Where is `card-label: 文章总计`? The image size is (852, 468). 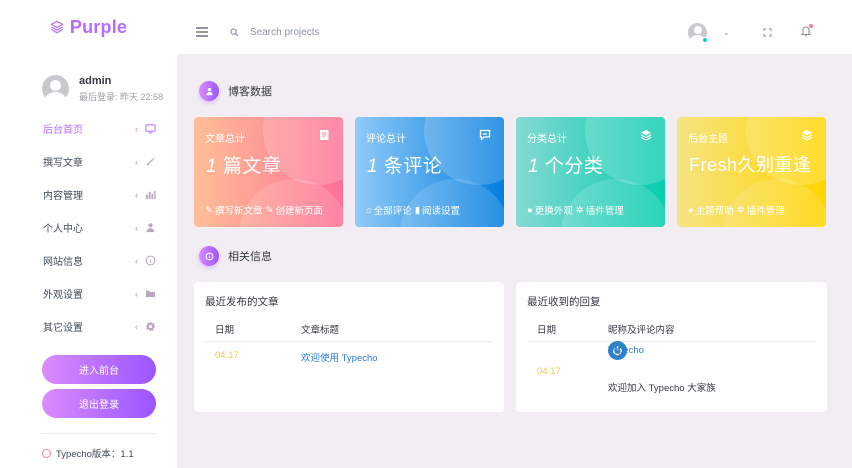
card-label: 文章总计 is located at coordinates (225, 139).